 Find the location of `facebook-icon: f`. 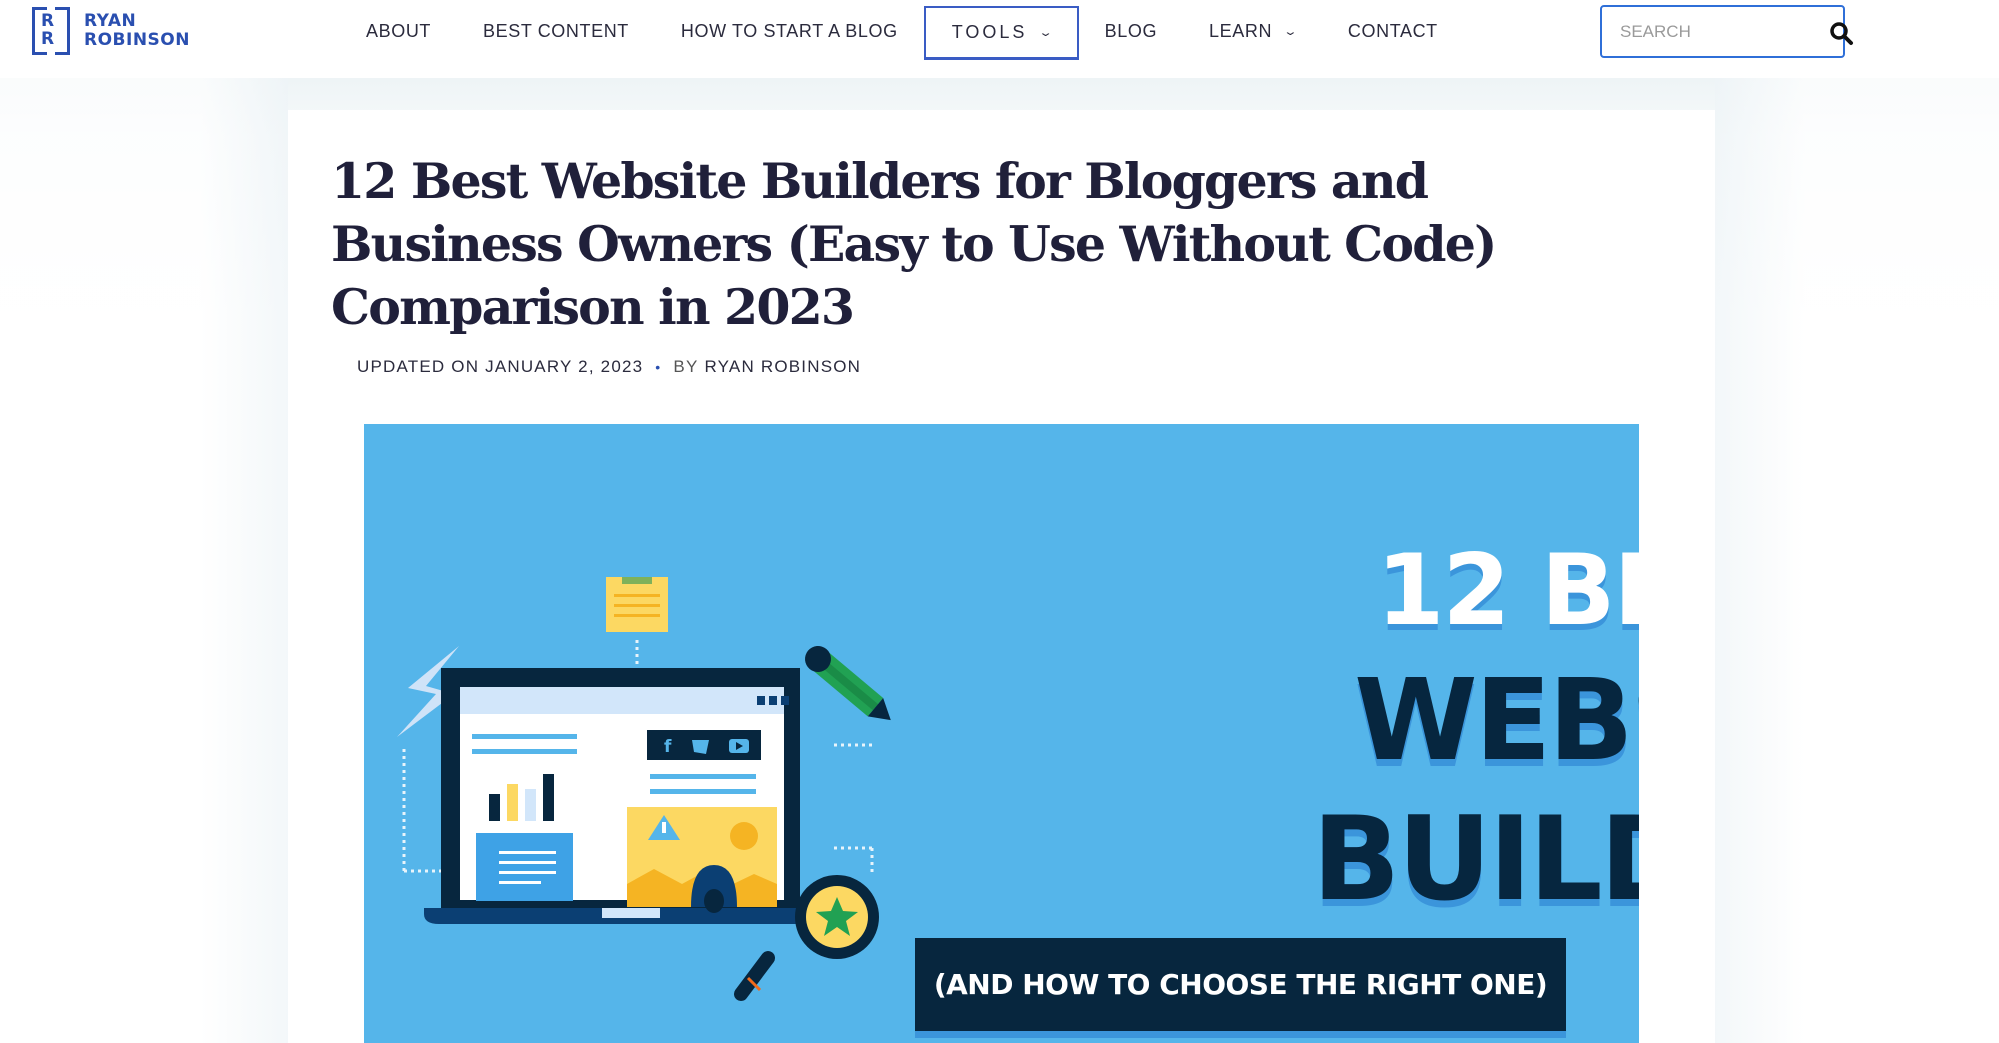

facebook-icon: f is located at coordinates (668, 747).